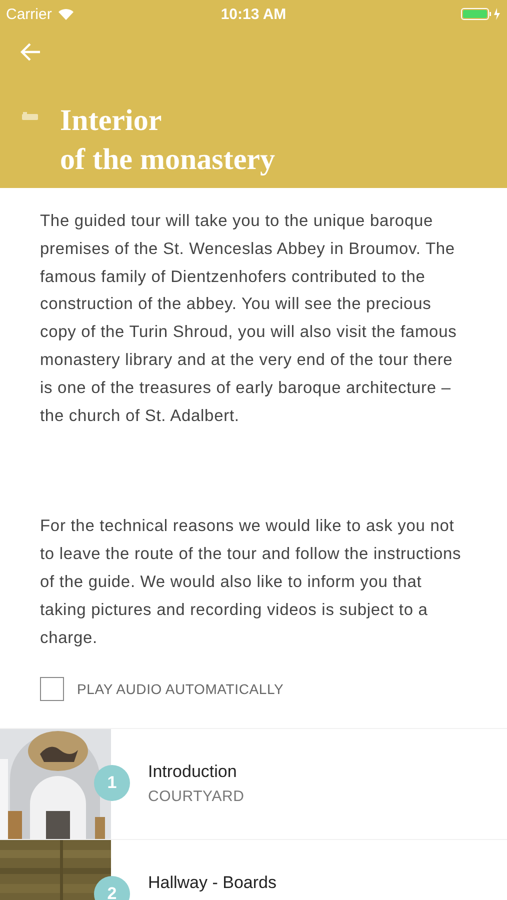  I want to click on status-time: 10:13 AM, so click(253, 14).